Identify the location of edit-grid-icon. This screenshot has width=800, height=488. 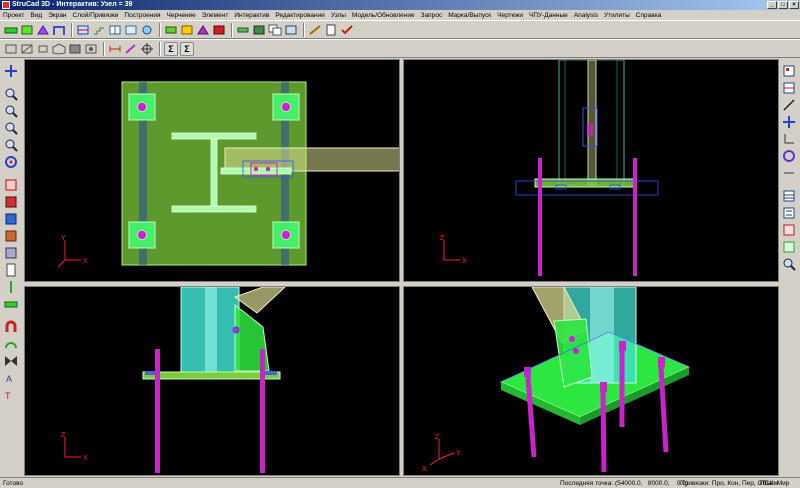
(789, 71).